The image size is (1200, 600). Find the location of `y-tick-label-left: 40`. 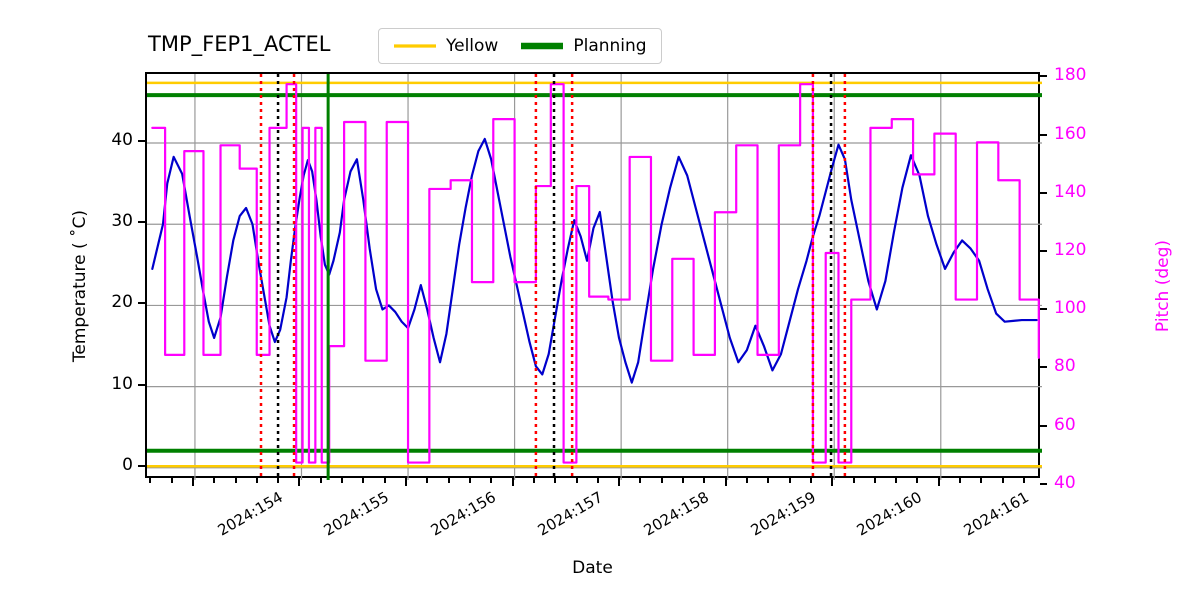

y-tick-label-left: 40 is located at coordinates (122, 140).